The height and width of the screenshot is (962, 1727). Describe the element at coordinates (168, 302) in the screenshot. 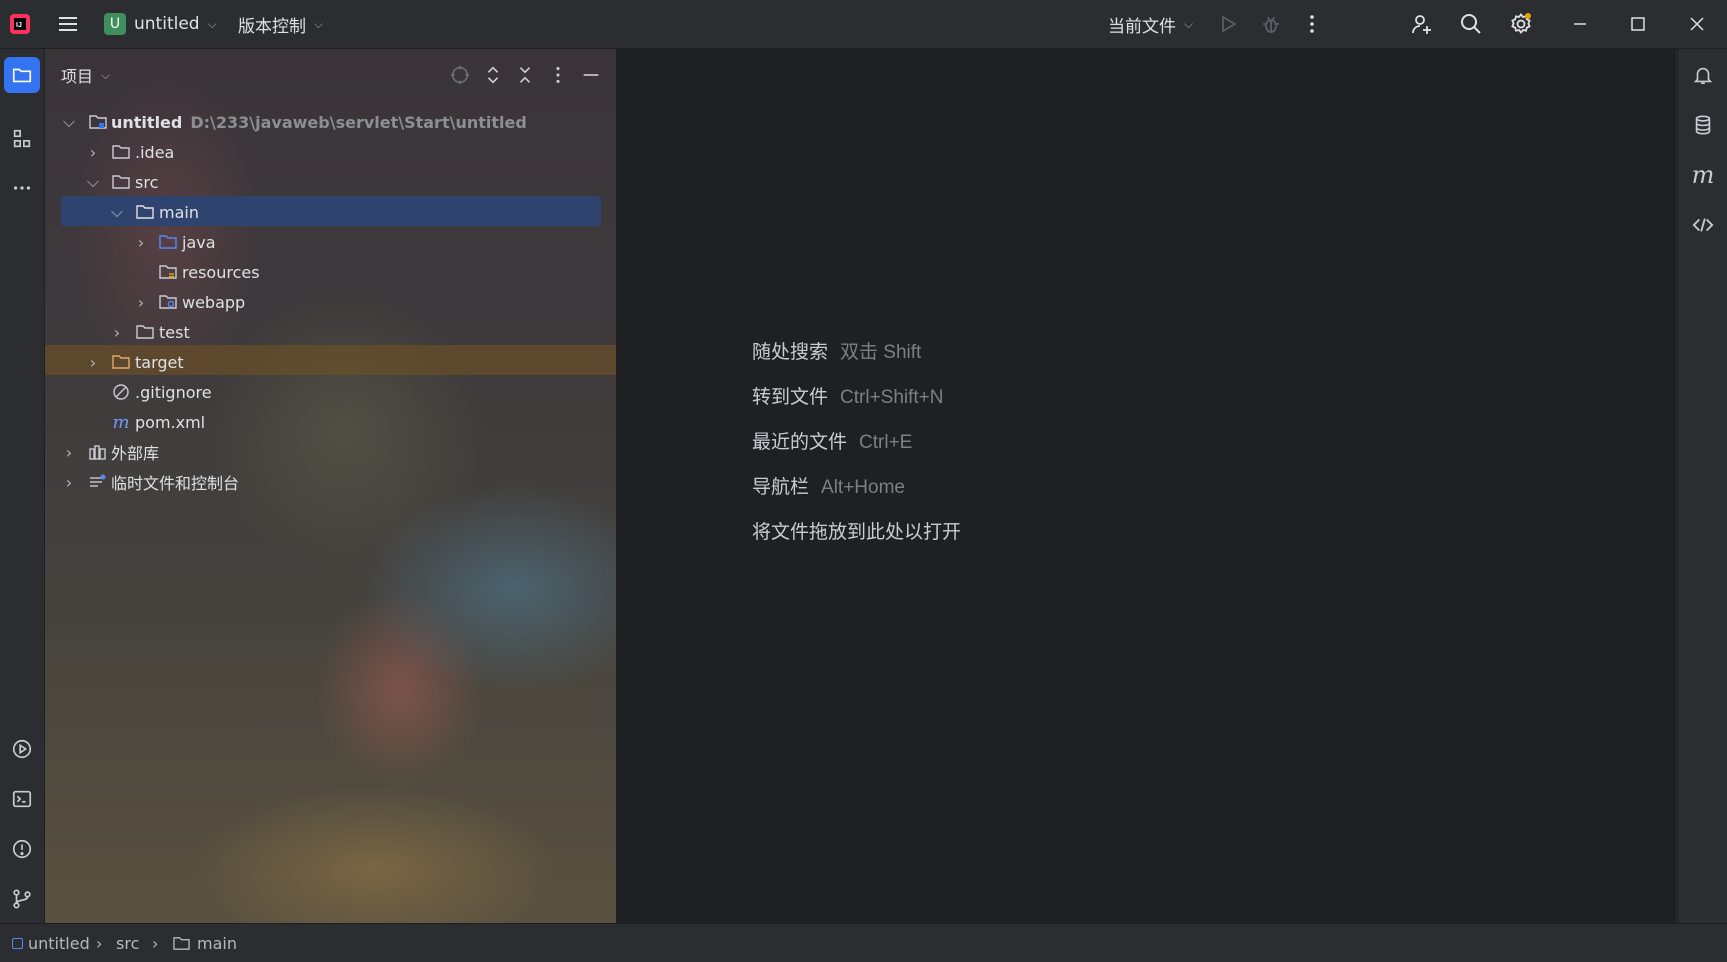

I see `web-folder-icon` at that location.